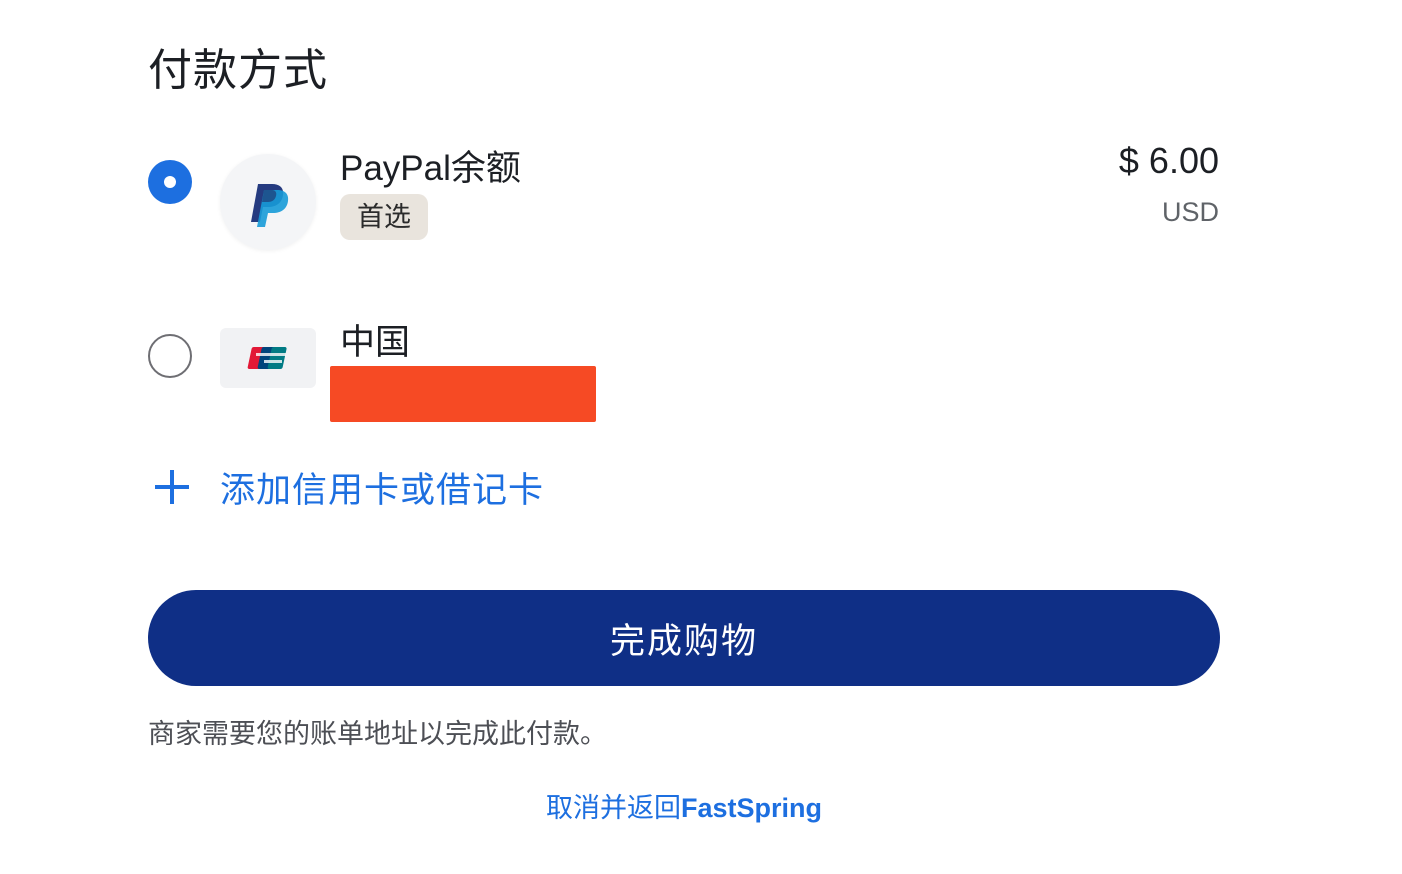  I want to click on unionpay-logo, so click(268, 358).